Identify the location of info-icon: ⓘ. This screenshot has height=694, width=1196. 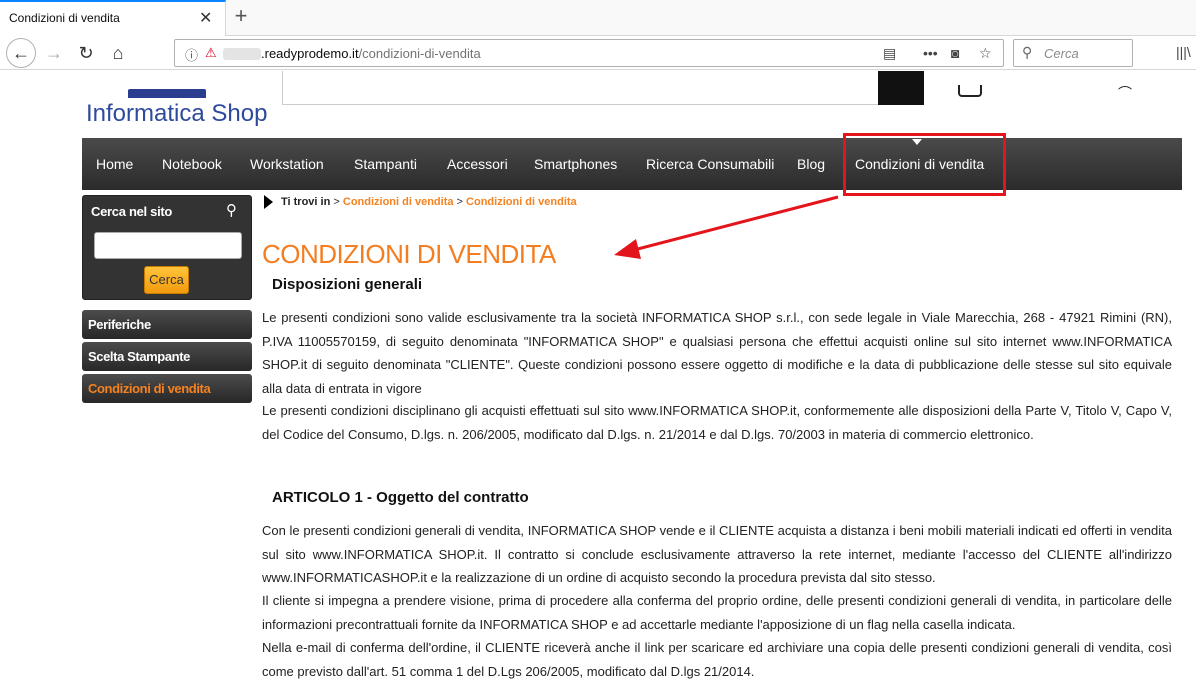
(191, 54).